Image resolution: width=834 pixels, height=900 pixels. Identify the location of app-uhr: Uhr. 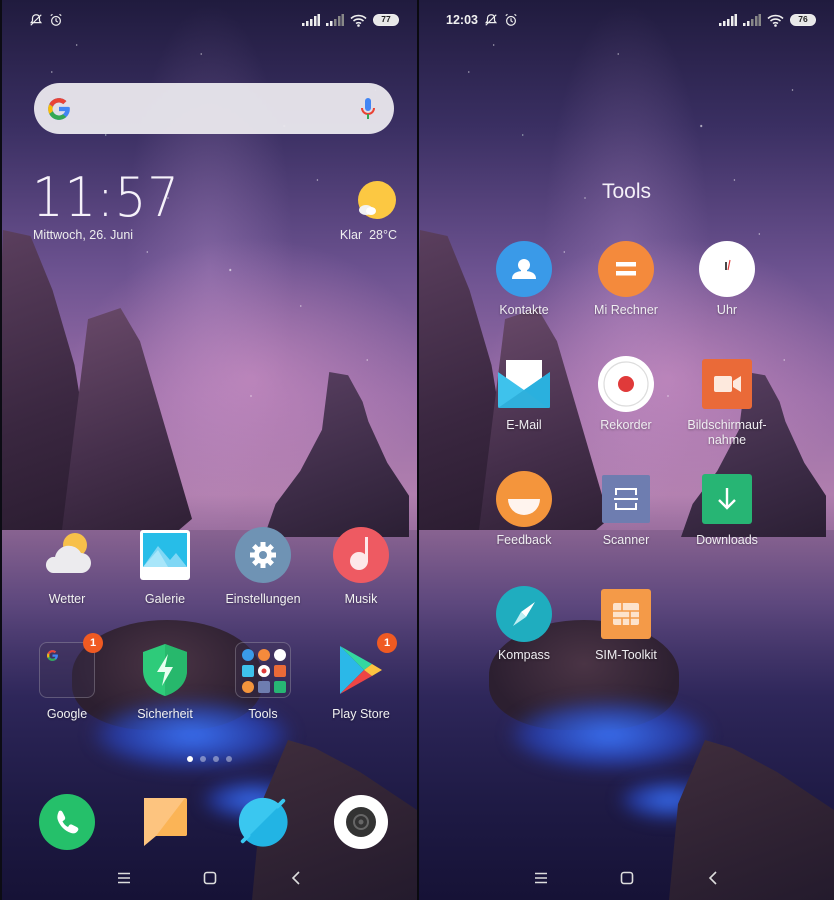
(727, 279).